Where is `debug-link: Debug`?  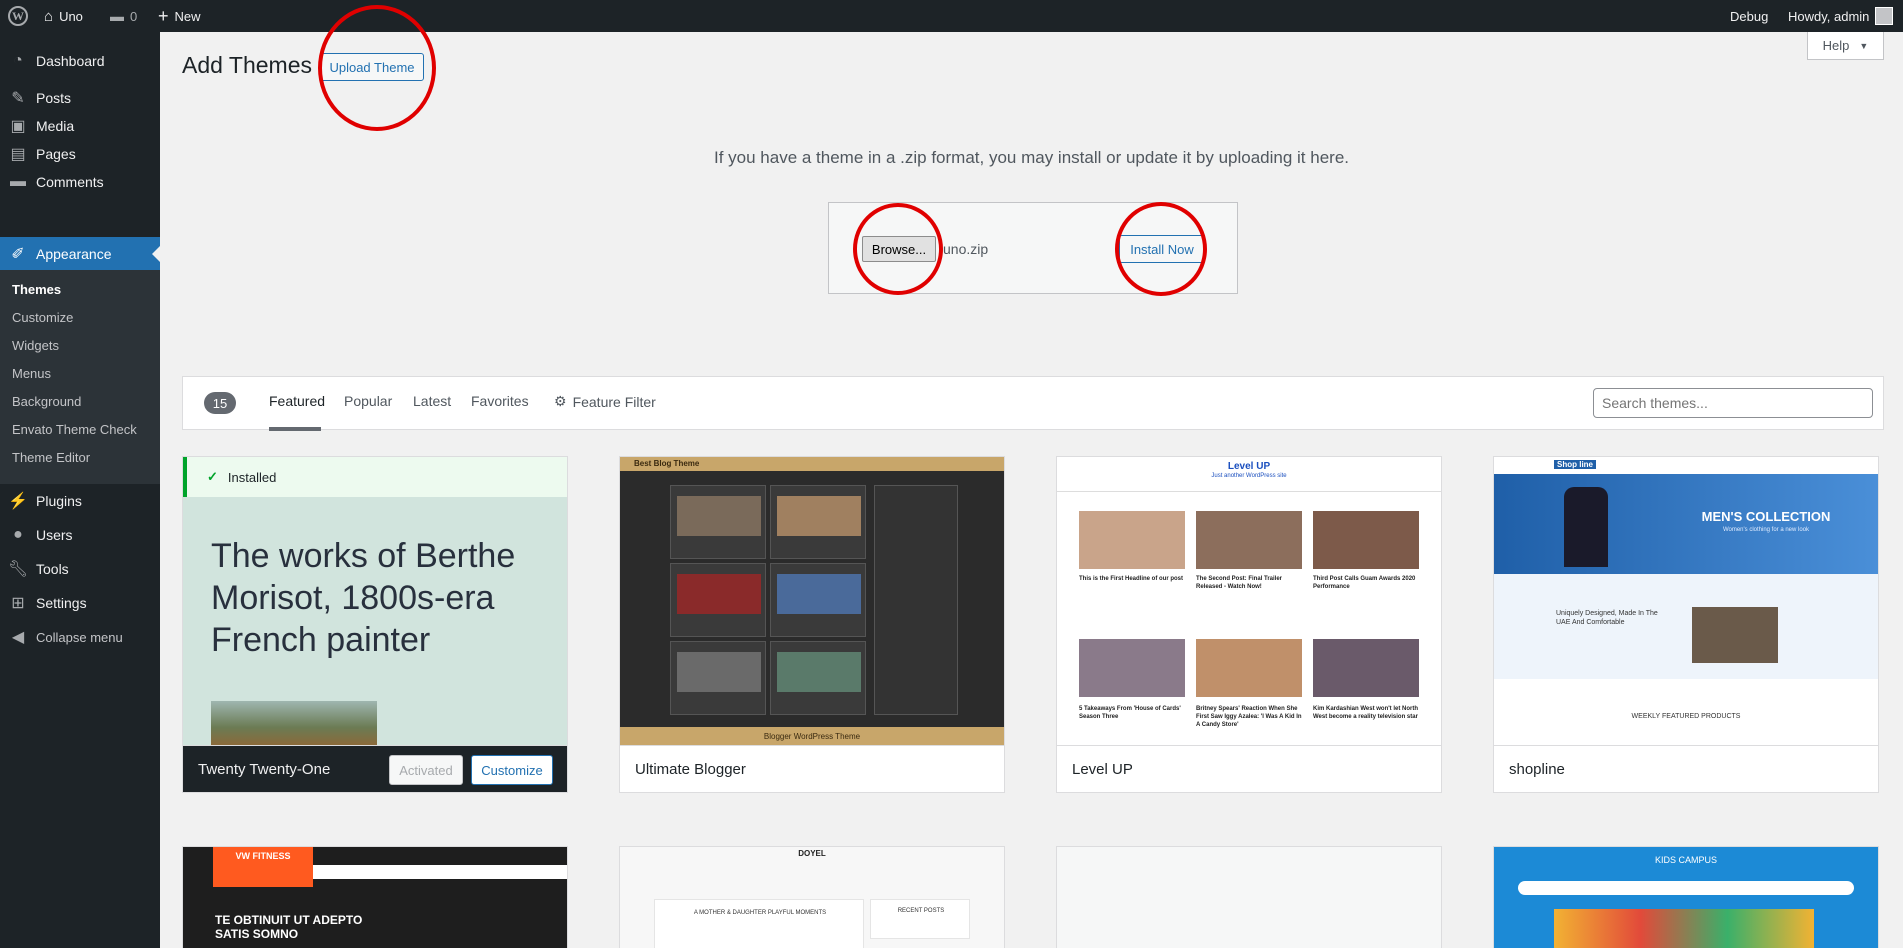
debug-link: Debug is located at coordinates (1749, 16).